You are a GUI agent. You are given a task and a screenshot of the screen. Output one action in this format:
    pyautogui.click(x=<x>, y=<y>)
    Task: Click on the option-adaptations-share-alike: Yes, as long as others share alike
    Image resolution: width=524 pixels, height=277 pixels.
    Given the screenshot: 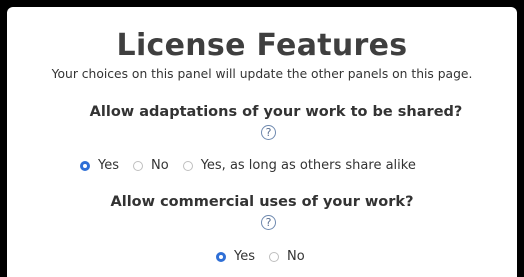 What is the action you would take?
    pyautogui.click(x=299, y=165)
    